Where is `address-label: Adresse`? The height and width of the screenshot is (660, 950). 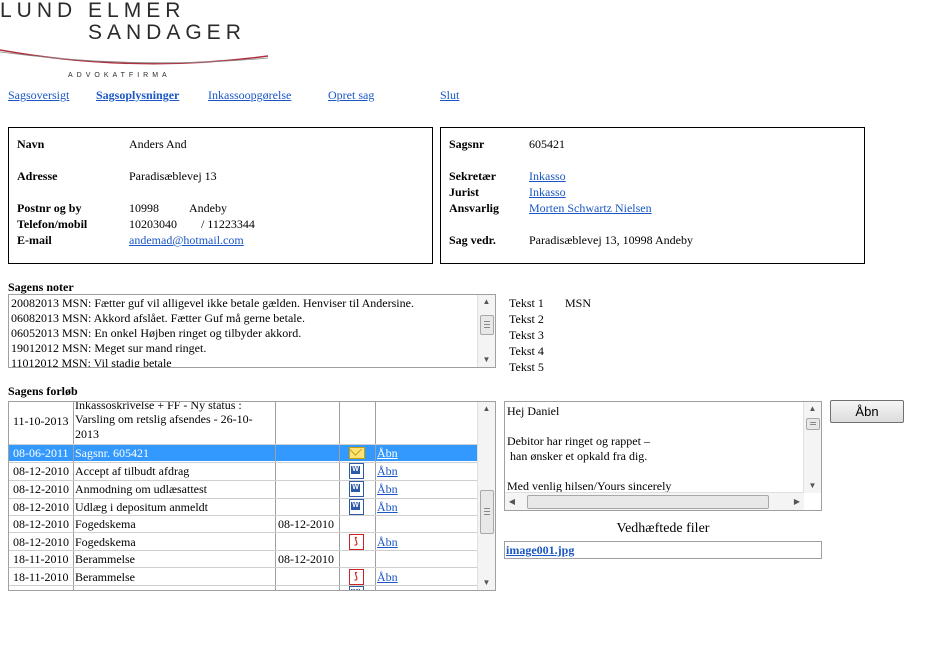 address-label: Adresse is located at coordinates (37, 176).